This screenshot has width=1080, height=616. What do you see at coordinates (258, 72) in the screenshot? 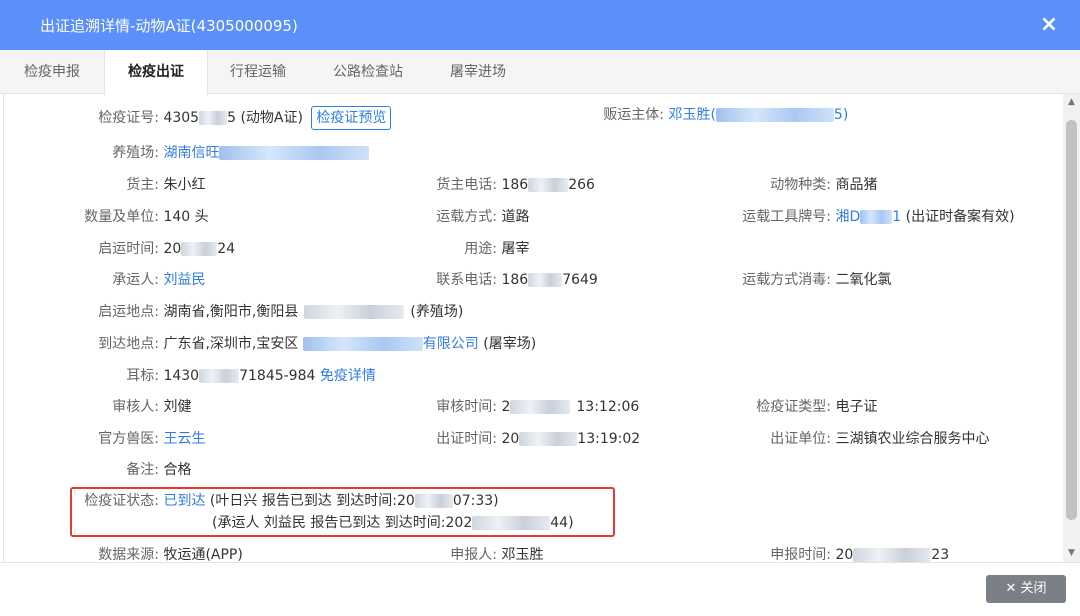
I see `tab-trip-transport: 行程运输` at bounding box center [258, 72].